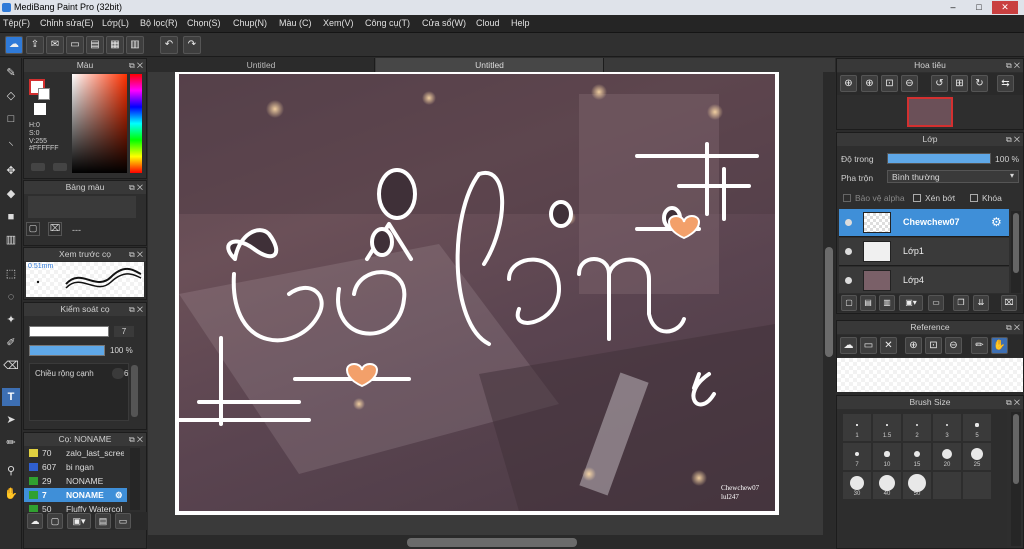 The height and width of the screenshot is (549, 1024). I want to click on tab-untitled-2: Untitled, so click(490, 65).